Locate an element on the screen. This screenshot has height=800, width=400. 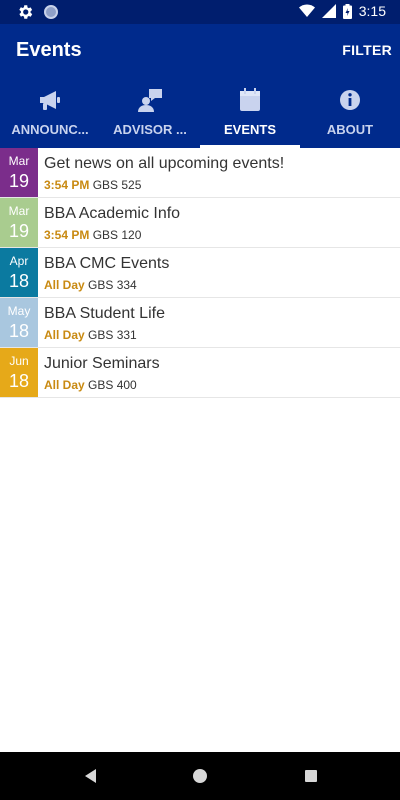
tab-bar: ANNOUNC... ADVISOR ... EVENTS ABOUT is located at coordinates (200, 114).